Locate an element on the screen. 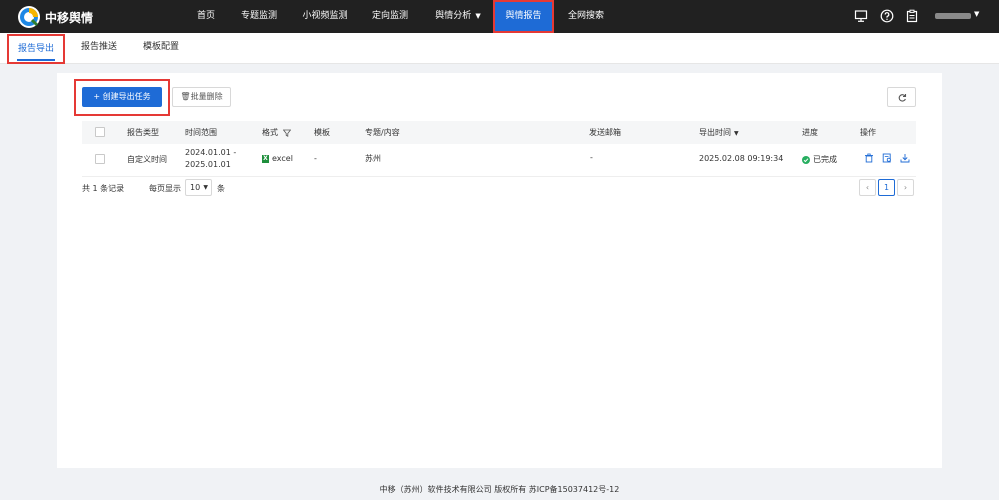 The width and height of the screenshot is (999, 500). column-header-actions: 操作 is located at coordinates (868, 132).